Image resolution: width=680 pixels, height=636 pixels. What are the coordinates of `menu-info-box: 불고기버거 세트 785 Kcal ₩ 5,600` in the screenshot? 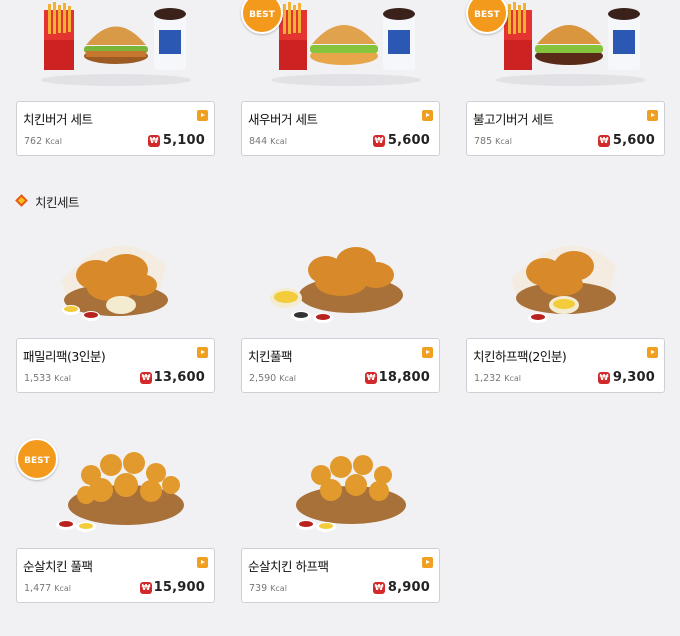 It's located at (565, 128).